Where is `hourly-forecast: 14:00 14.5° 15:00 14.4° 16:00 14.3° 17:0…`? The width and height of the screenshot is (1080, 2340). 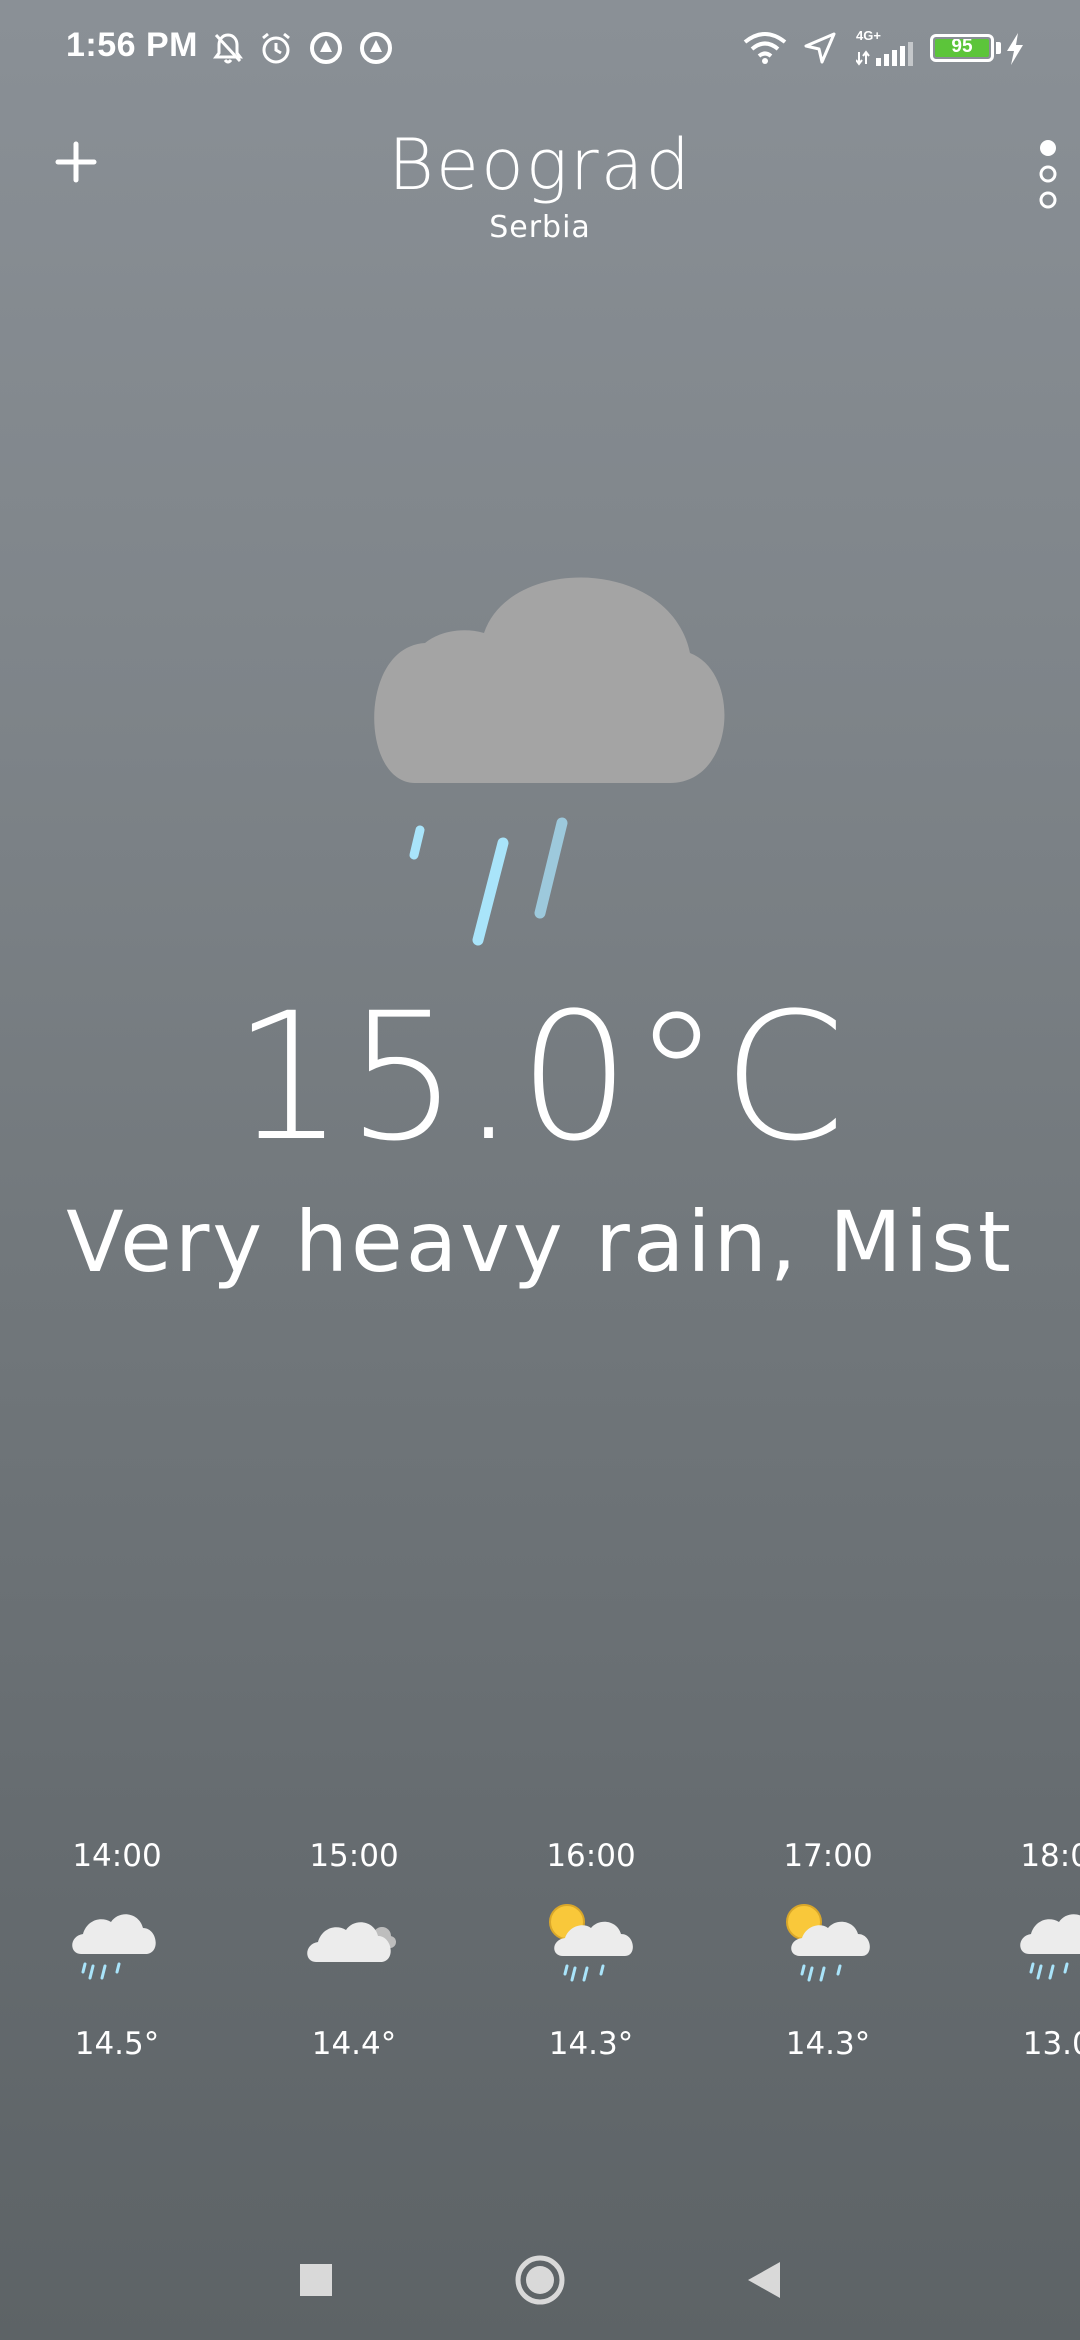
hourly-forecast: 14:00 14.5° 15:00 14.4° 16:00 14.3° 17:0… is located at coordinates (540, 1955).